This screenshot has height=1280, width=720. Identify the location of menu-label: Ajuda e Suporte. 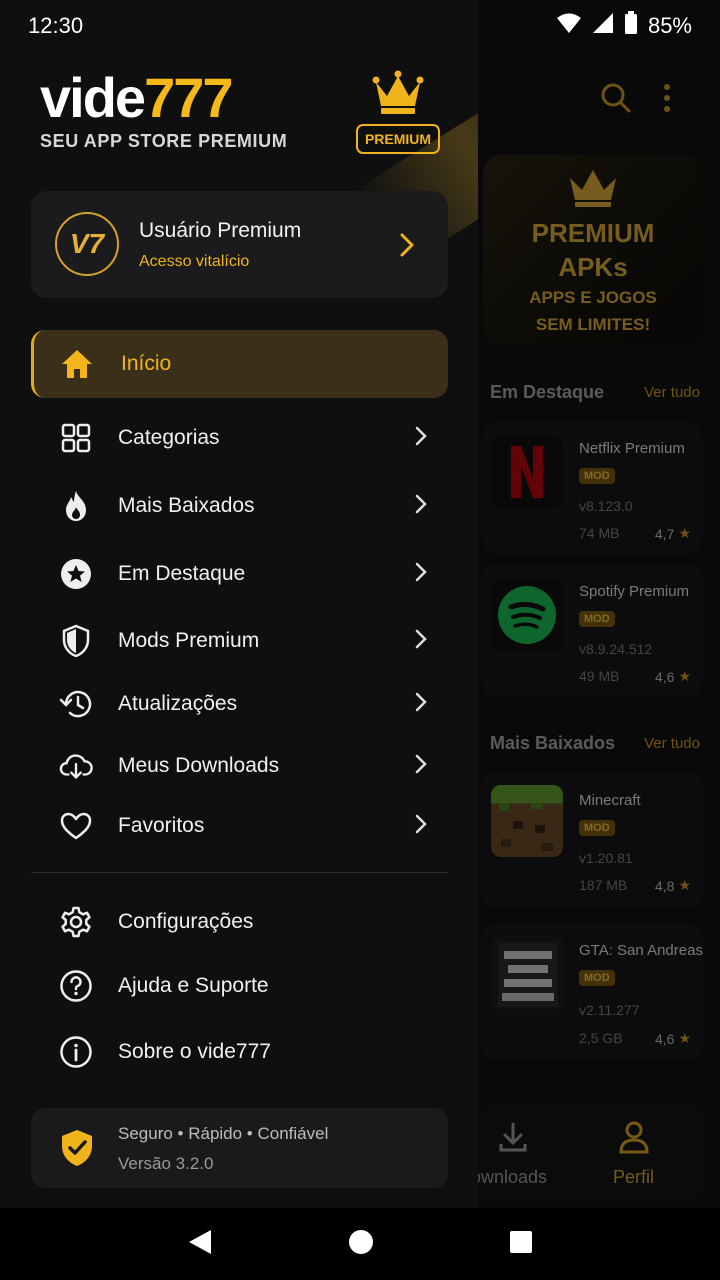
(193, 985).